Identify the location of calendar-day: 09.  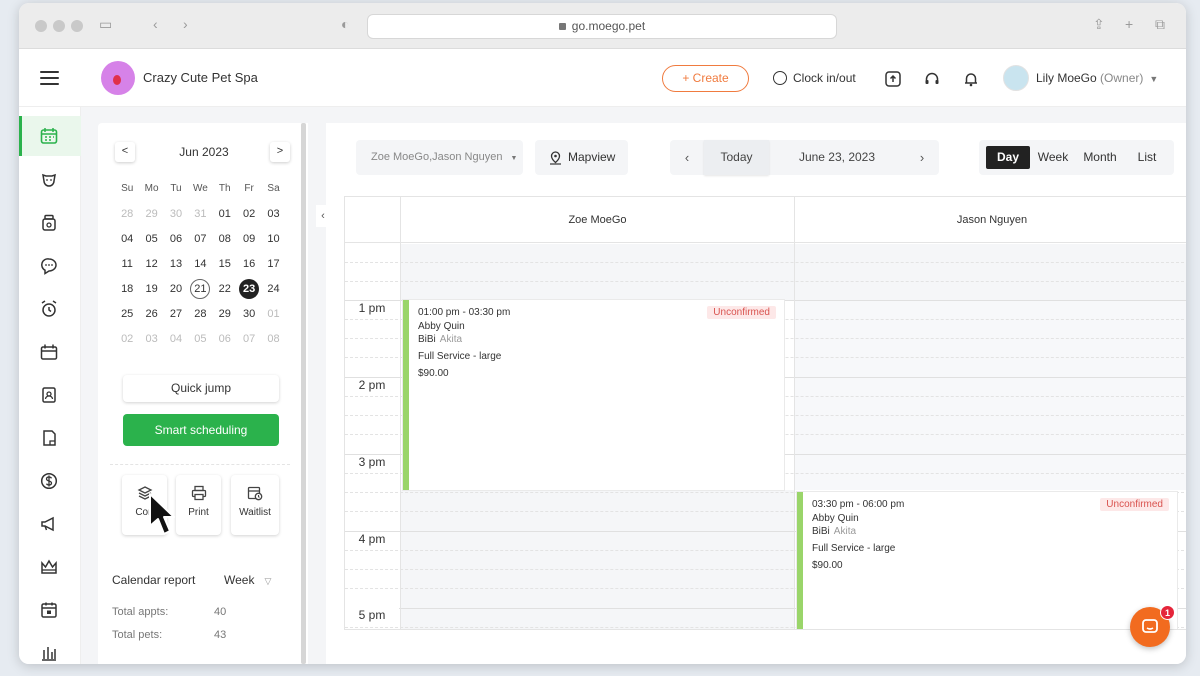
(249, 241).